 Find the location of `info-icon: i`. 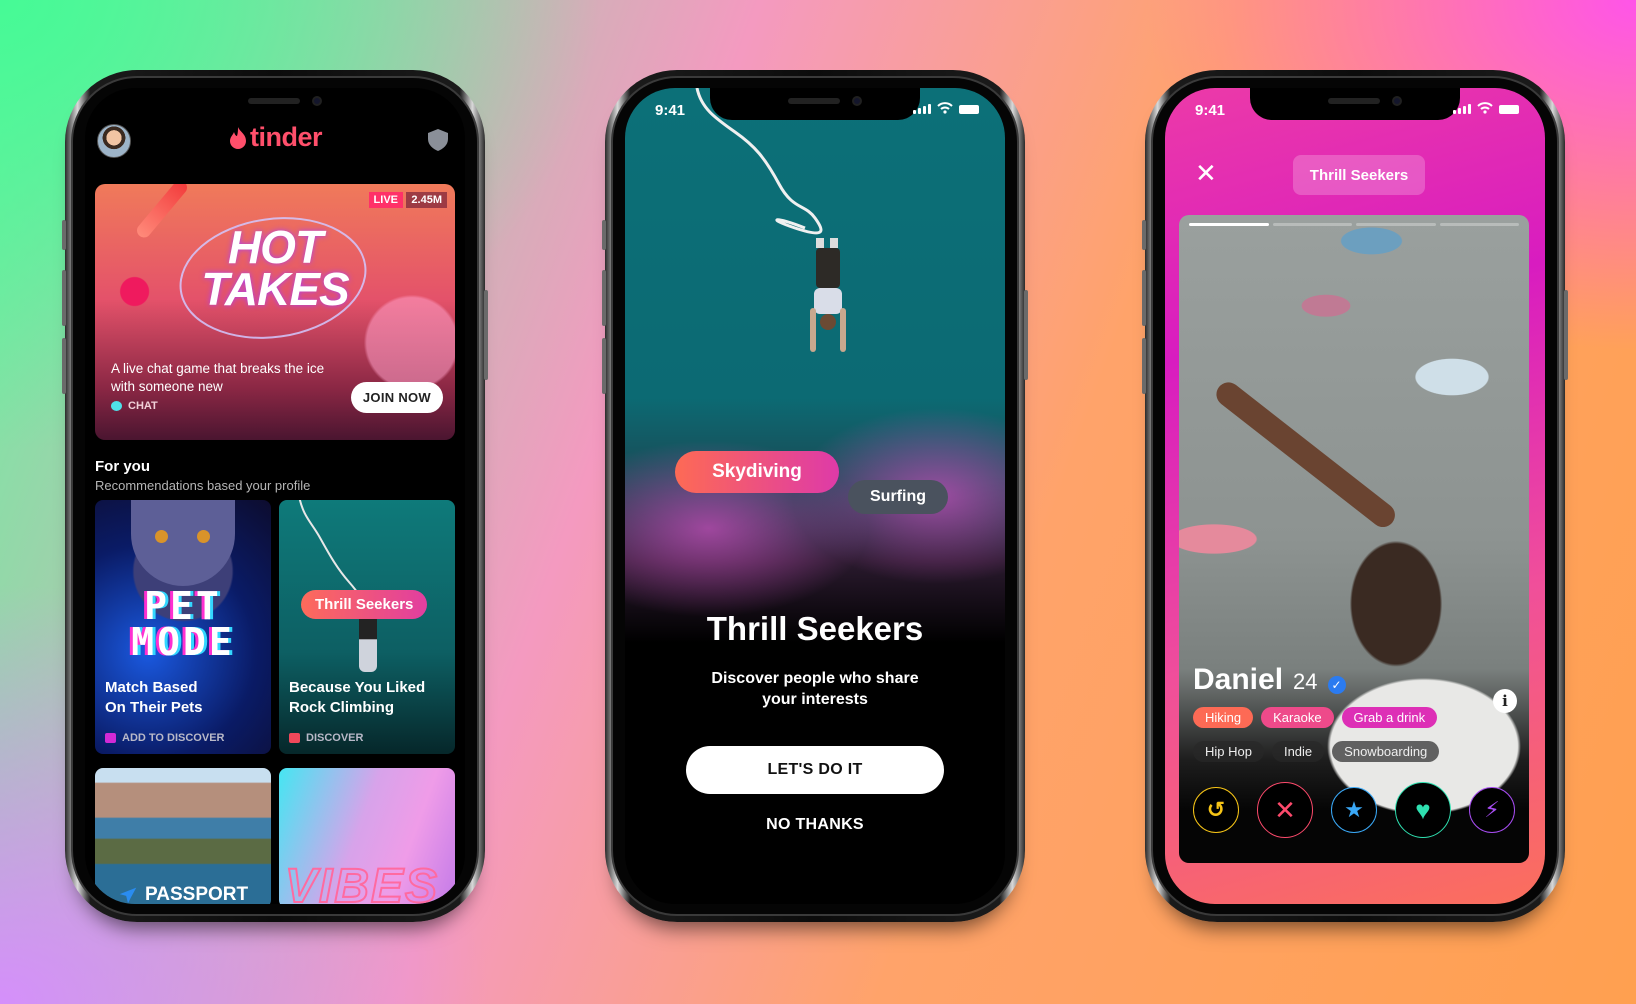

info-icon: i is located at coordinates (1505, 701).